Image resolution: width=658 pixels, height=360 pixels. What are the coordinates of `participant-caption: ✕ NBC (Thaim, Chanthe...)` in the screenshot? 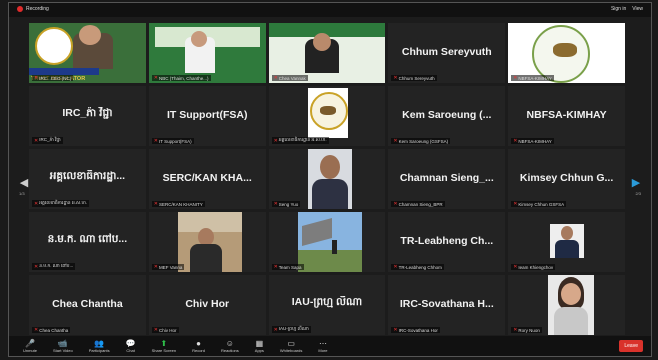 It's located at (181, 78).